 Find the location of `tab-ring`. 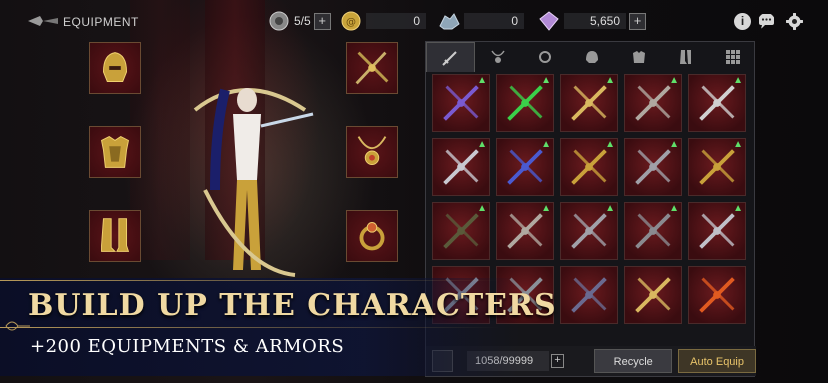

tab-ring is located at coordinates (545, 57).